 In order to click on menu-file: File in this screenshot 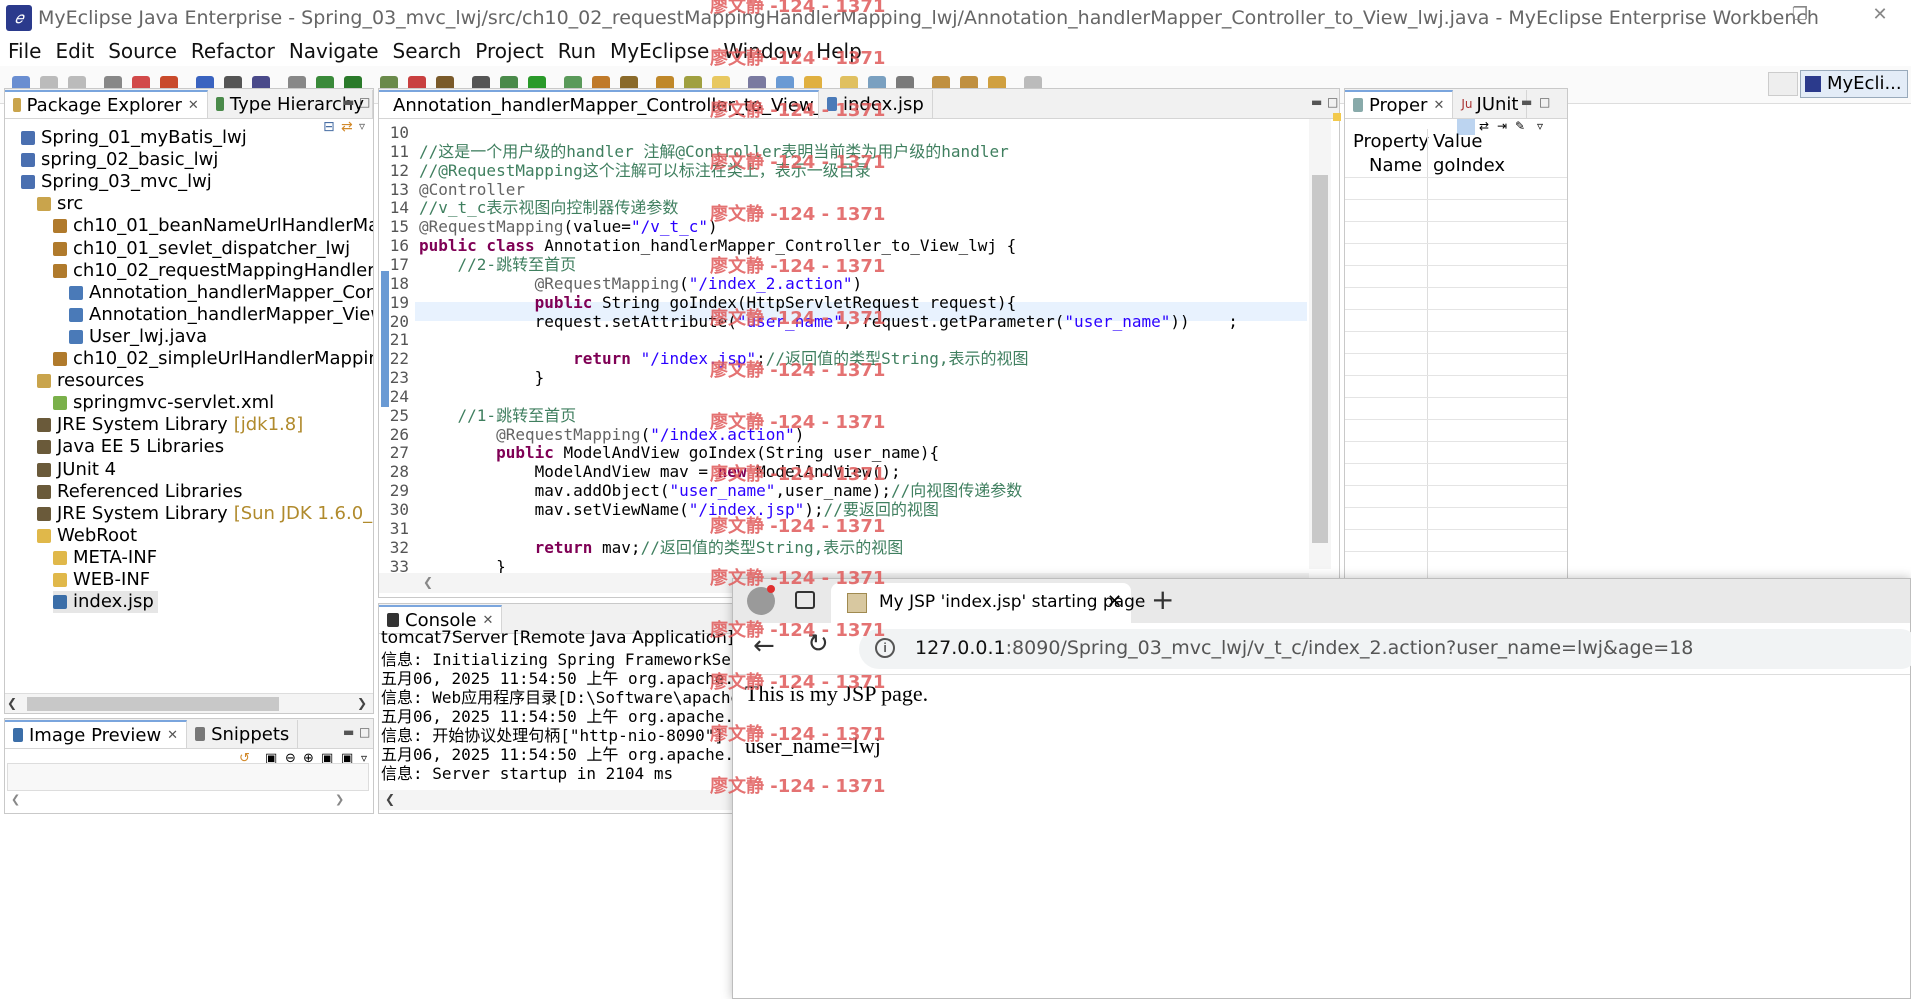, I will do `click(24, 51)`.